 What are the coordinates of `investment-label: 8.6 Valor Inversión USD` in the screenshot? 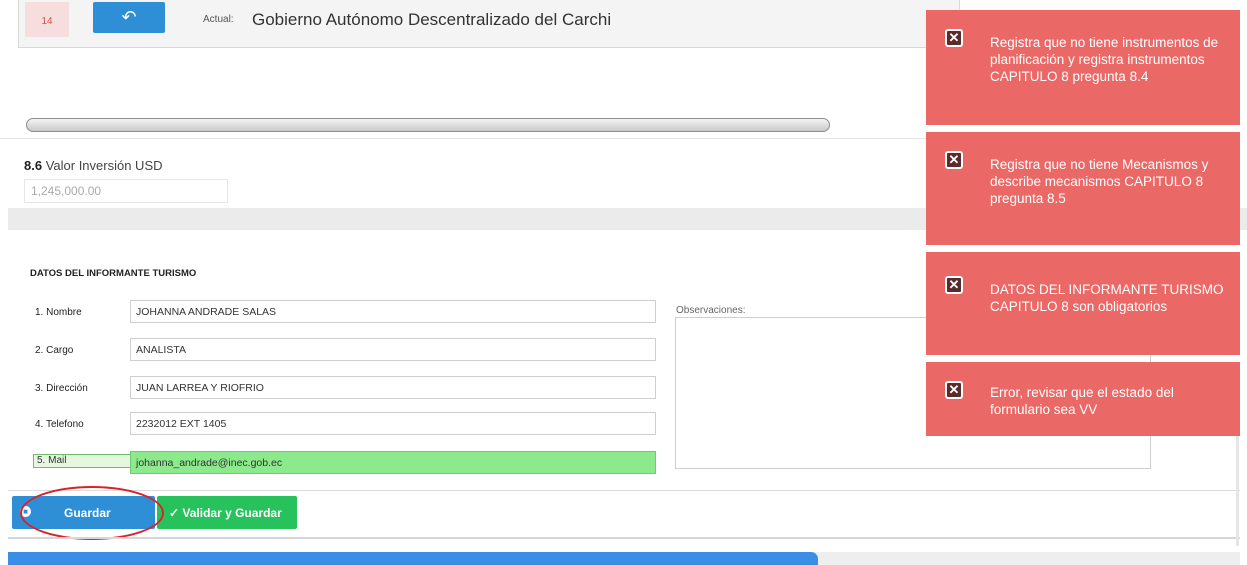 It's located at (93, 165).